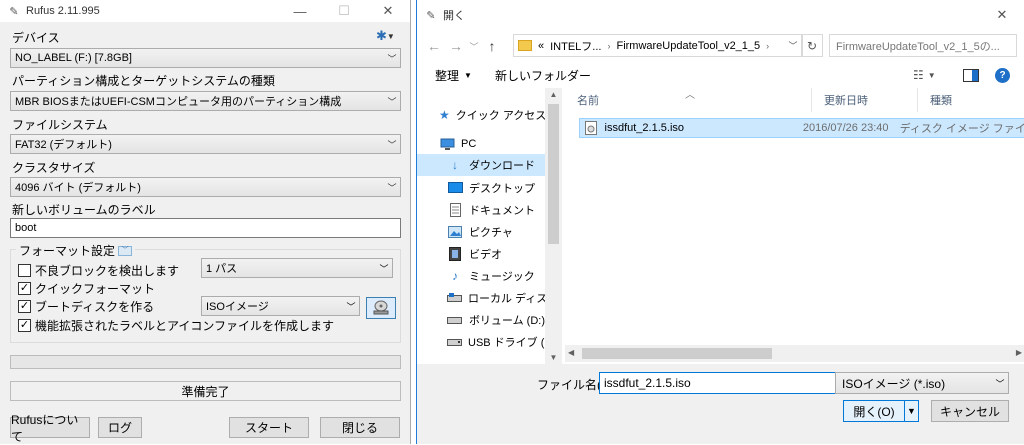  Describe the element at coordinates (553, 94) in the screenshot. I see `scroll-up-icon: ▲` at that location.